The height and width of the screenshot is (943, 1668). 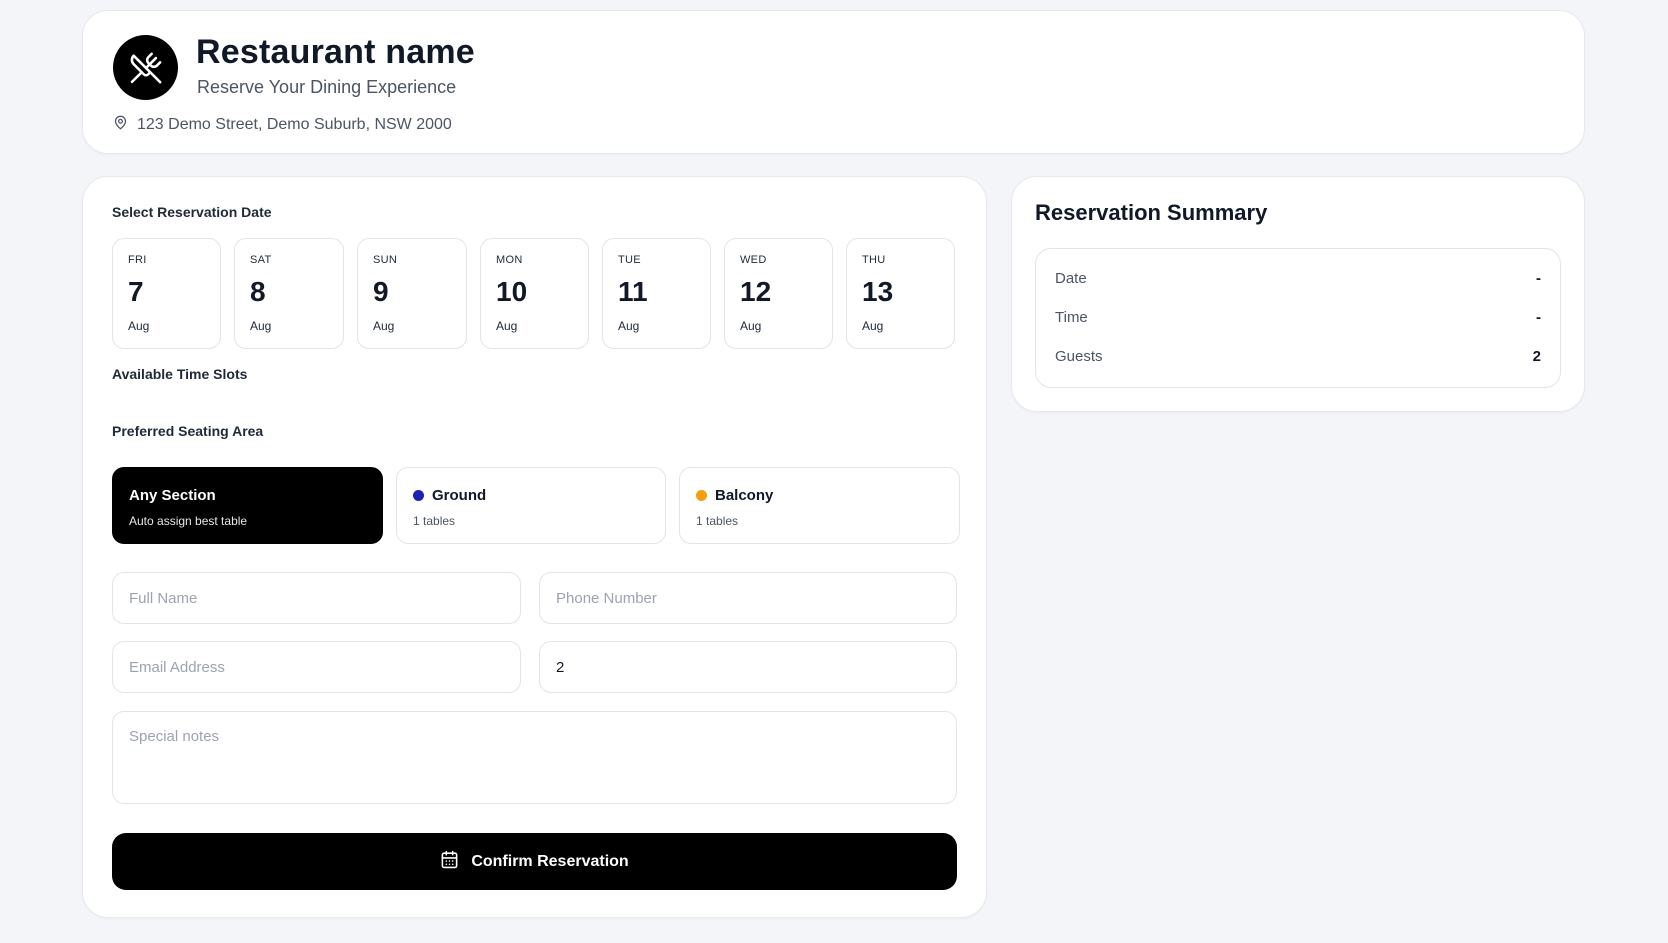 What do you see at coordinates (145, 67) in the screenshot?
I see `utensils-crossed-icon` at bounding box center [145, 67].